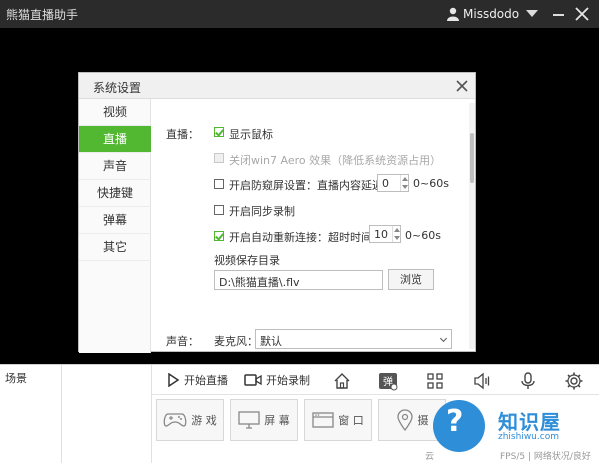  I want to click on gamepad-icon, so click(175, 420).